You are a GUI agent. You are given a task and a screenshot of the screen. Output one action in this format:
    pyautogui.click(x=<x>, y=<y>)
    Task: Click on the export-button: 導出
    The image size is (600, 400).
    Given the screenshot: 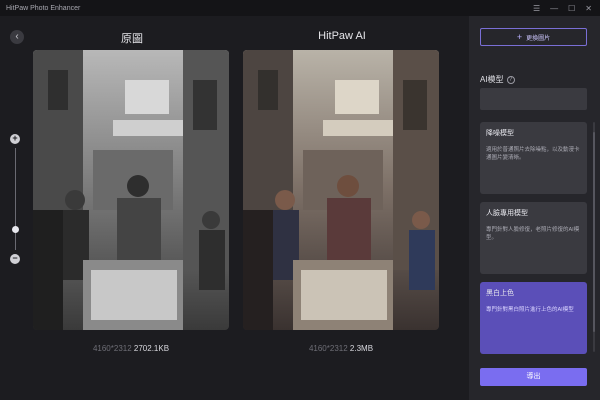 What is the action you would take?
    pyautogui.click(x=533, y=377)
    